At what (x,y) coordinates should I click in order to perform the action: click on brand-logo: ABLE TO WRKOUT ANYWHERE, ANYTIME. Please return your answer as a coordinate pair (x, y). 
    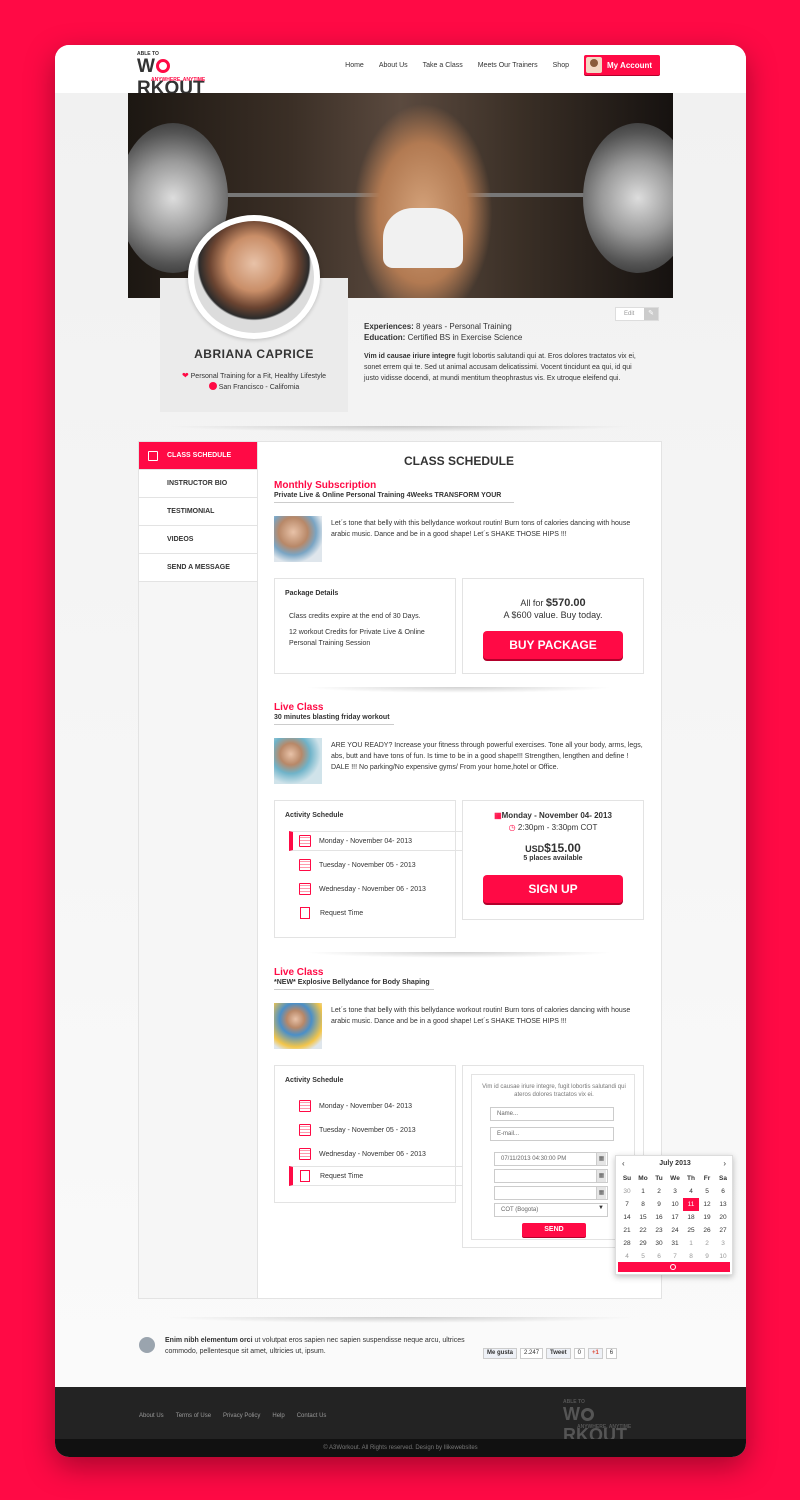
    Looking at the image, I should click on (177, 75).